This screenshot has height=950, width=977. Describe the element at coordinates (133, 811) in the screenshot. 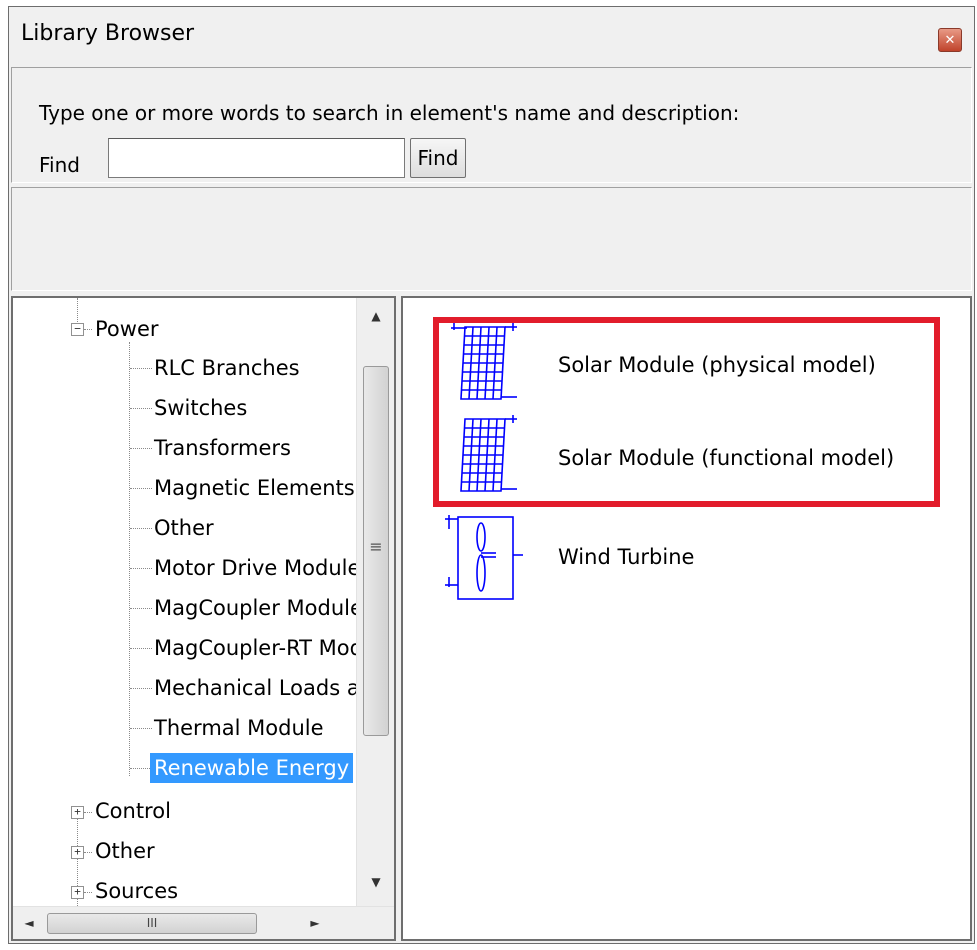

I see `tree-item-control: Control` at that location.